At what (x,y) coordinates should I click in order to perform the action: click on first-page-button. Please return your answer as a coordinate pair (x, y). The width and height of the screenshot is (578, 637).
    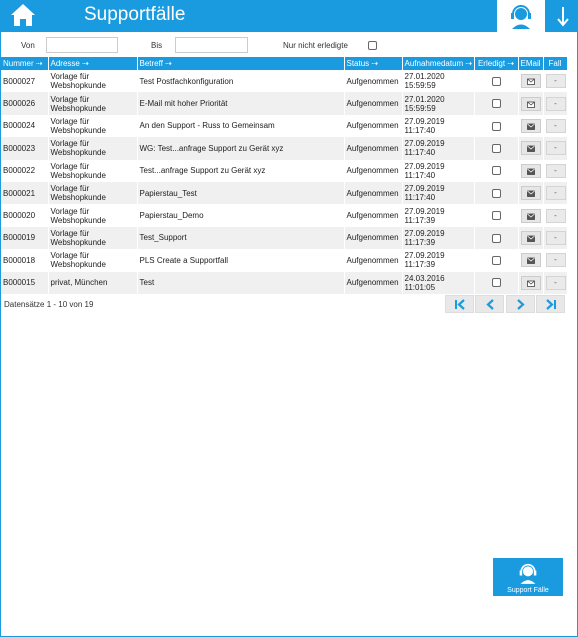
    Looking at the image, I should click on (459, 304).